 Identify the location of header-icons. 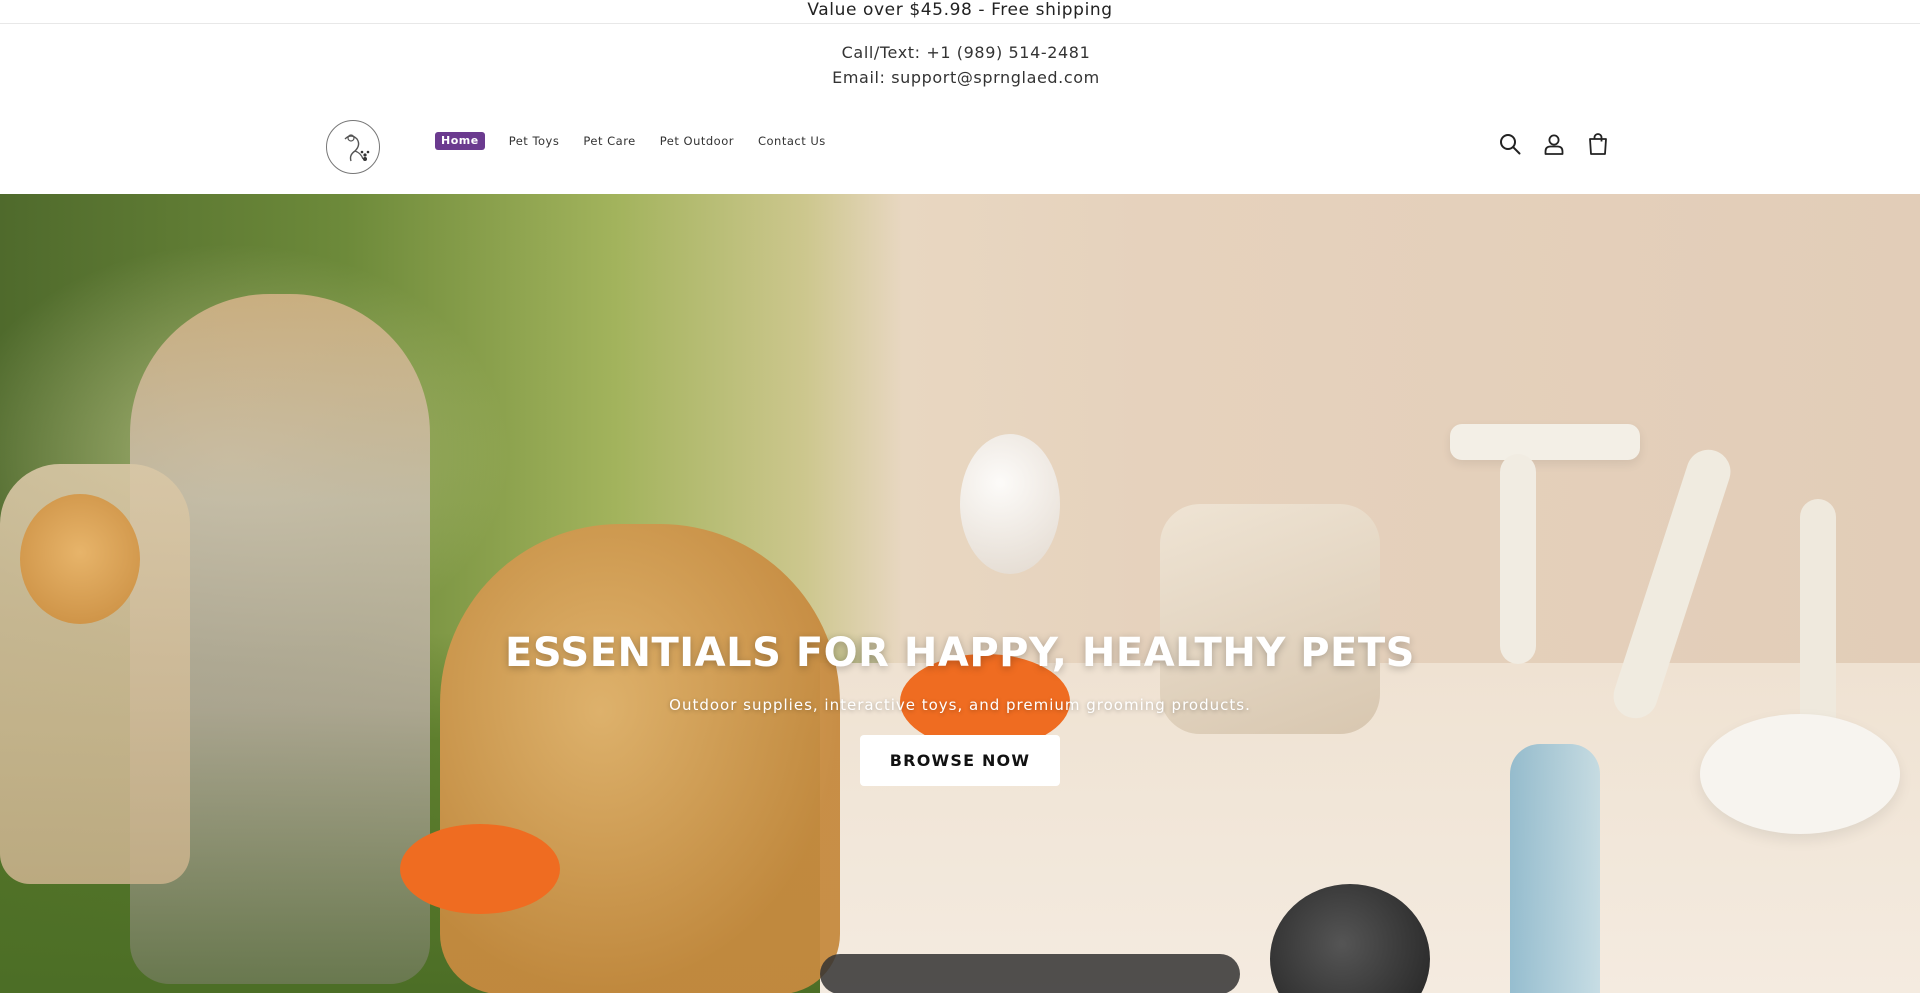
(1564, 144).